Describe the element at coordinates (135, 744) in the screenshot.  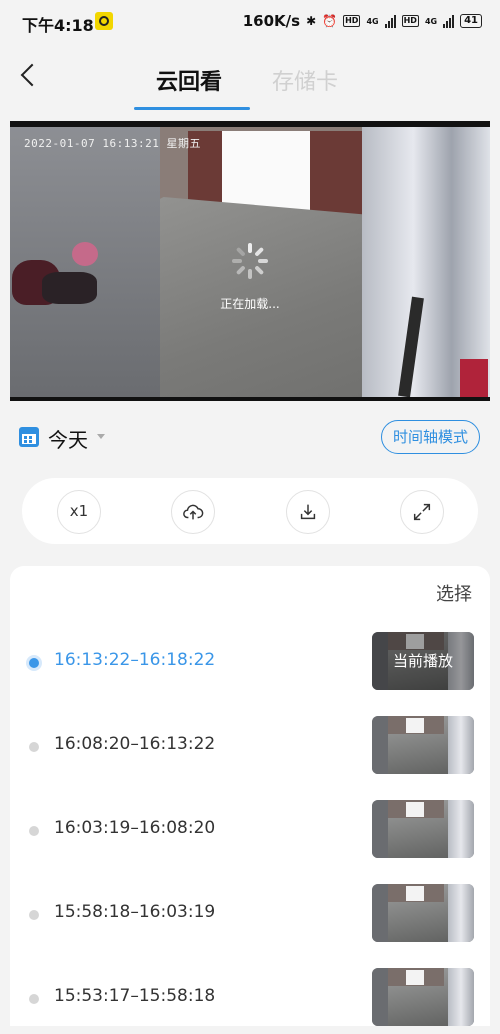
I see `record-time: 16:08:20–16:13:22` at that location.